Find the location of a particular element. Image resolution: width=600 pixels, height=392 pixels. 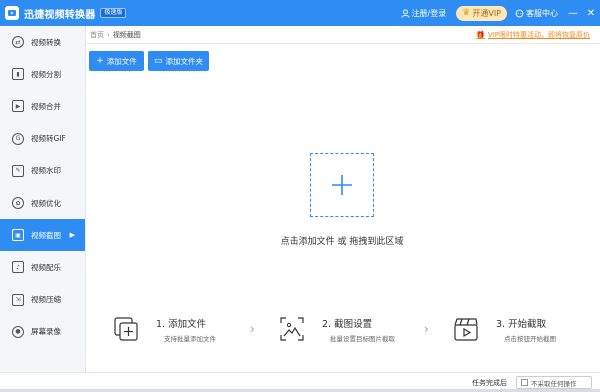

sidebar-item-gif: G 视频转GIF is located at coordinates (42, 139).